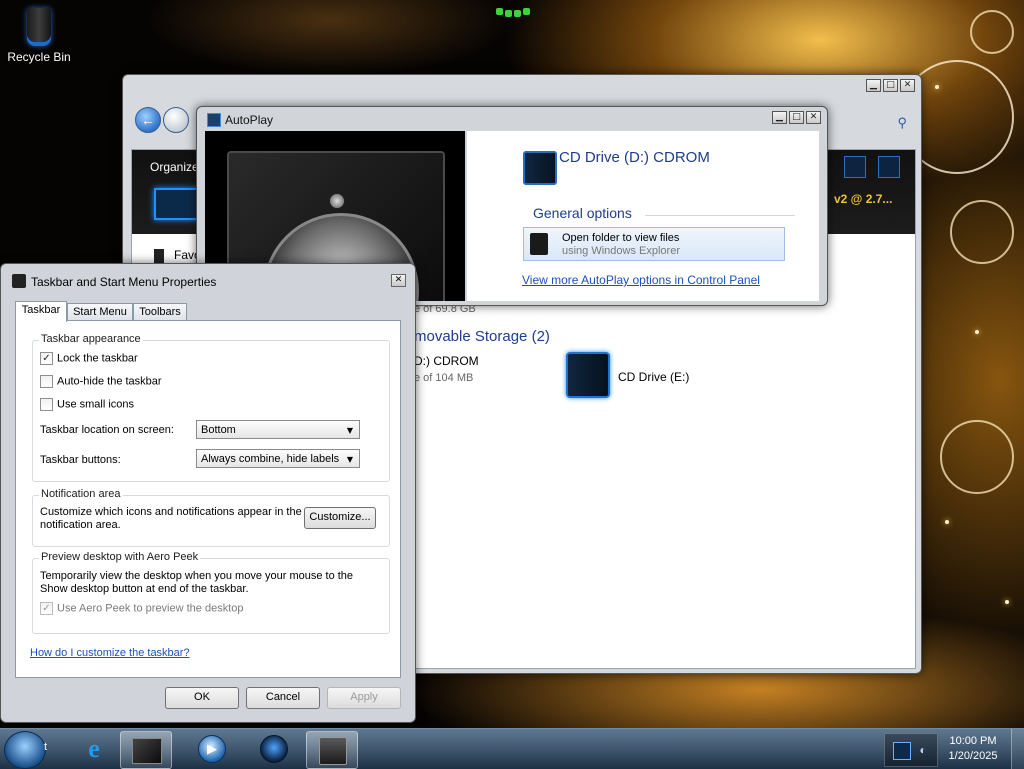 The height and width of the screenshot is (769, 1024). Describe the element at coordinates (218, 430) in the screenshot. I see `location-value: Bottom` at that location.